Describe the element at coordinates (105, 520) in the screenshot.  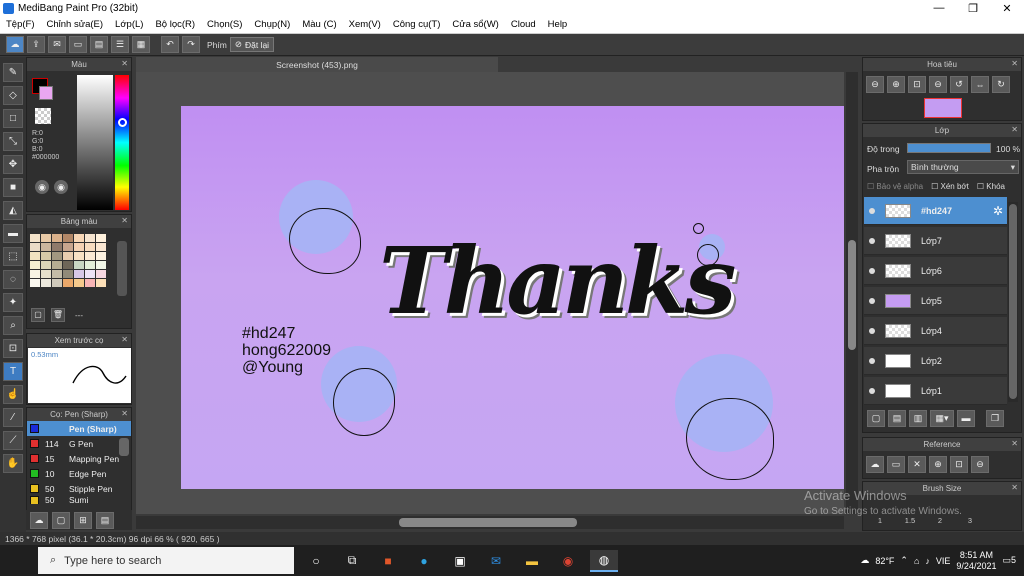
I see `brush-settings-icon: ▤` at that location.